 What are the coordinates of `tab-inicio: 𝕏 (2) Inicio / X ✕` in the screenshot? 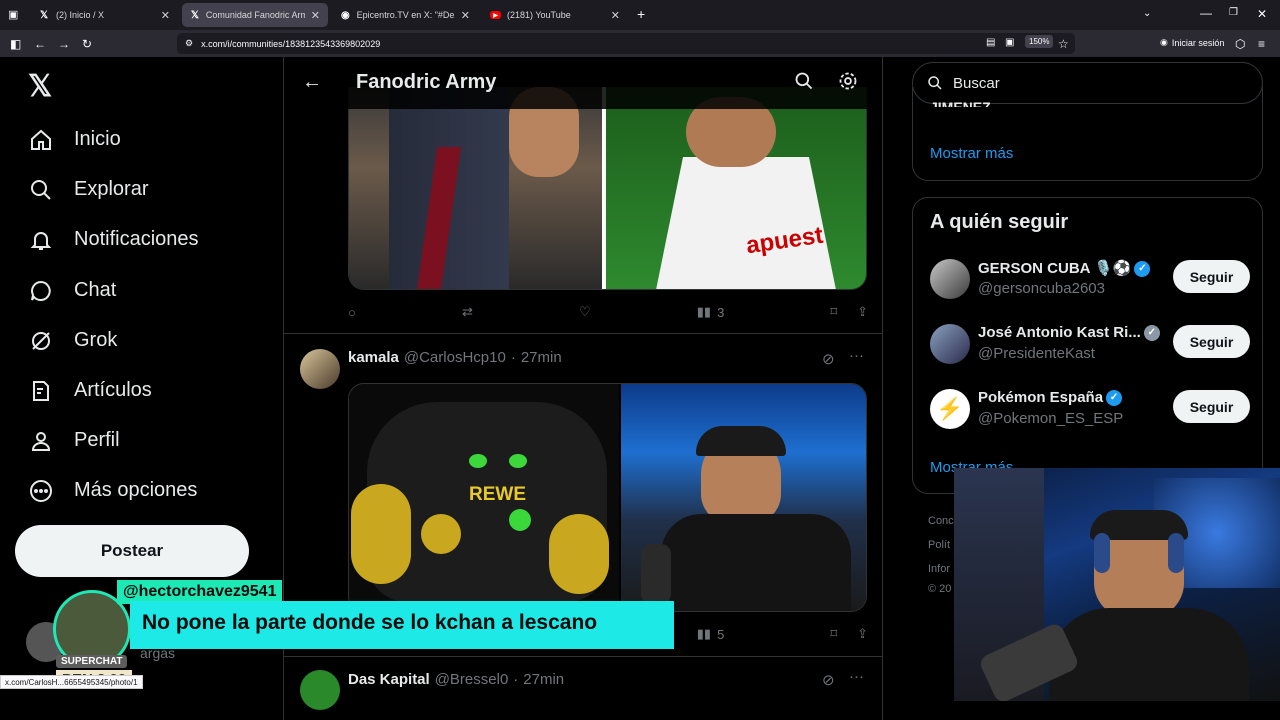 It's located at (104, 15).